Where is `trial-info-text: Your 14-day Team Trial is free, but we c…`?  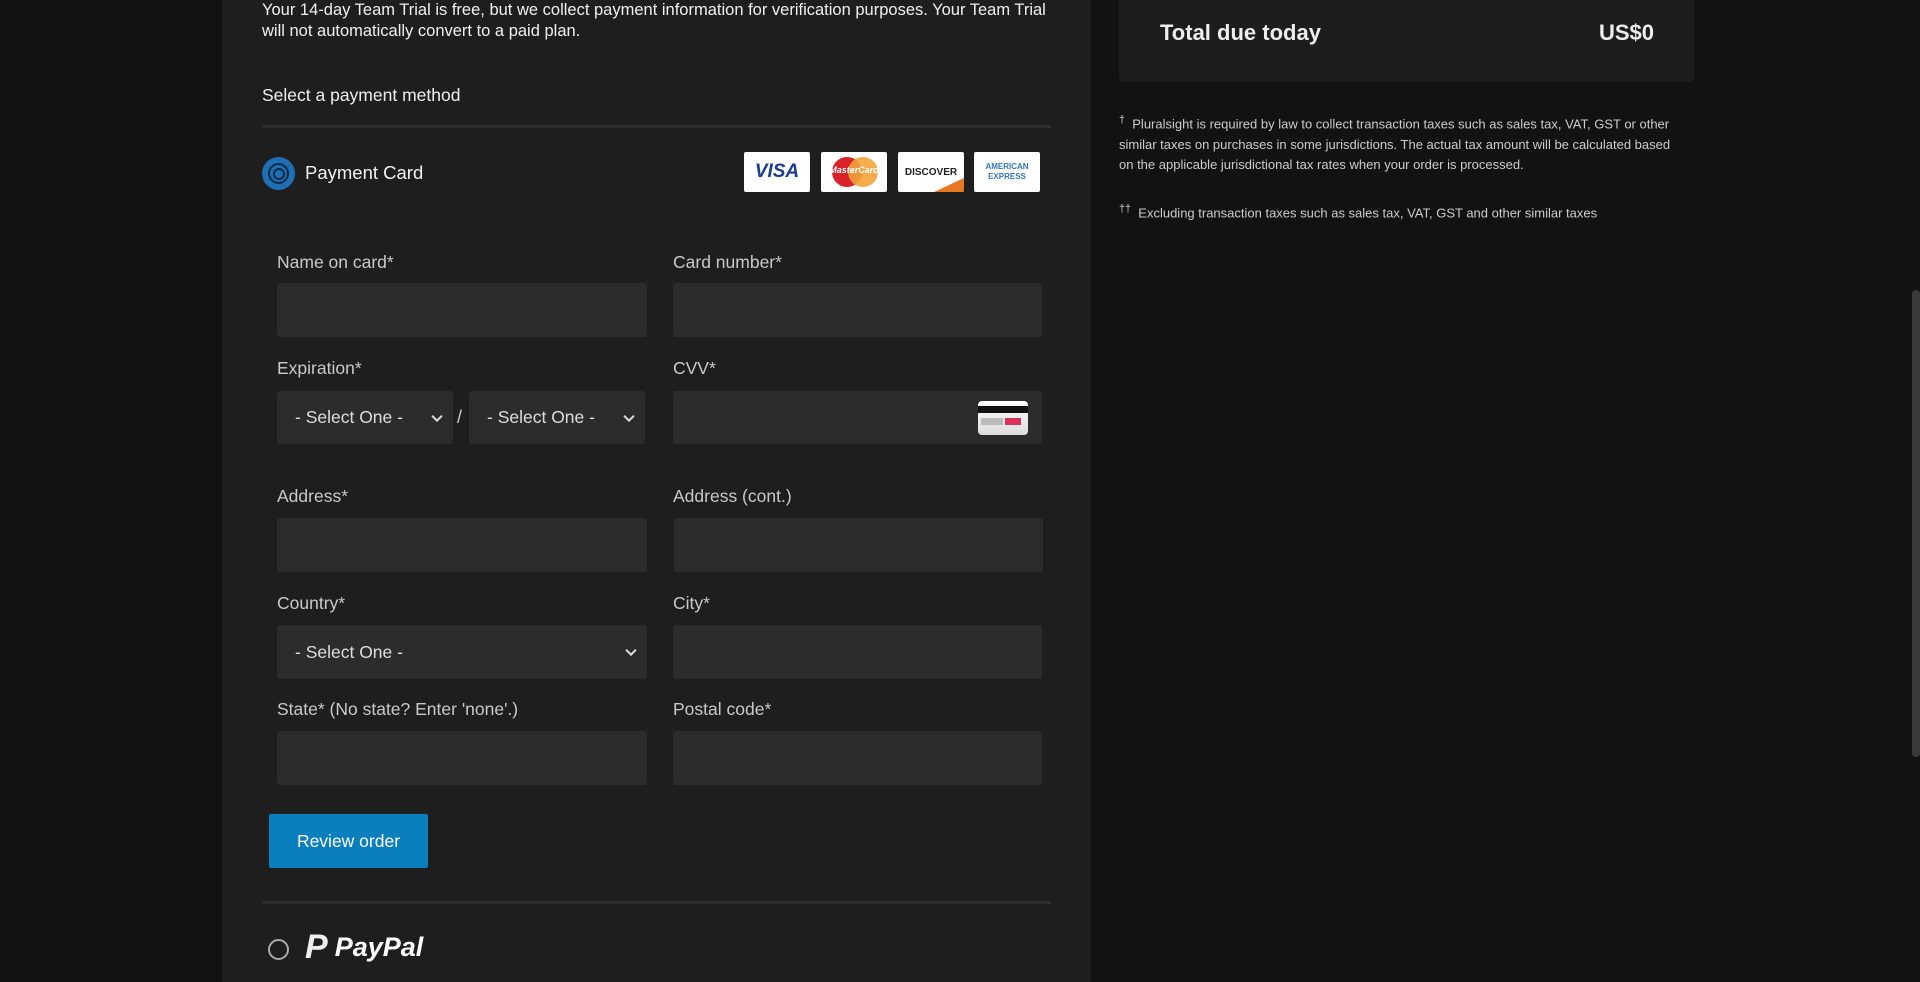 trial-info-text: Your 14-day Team Trial is free, but we c… is located at coordinates (654, 20).